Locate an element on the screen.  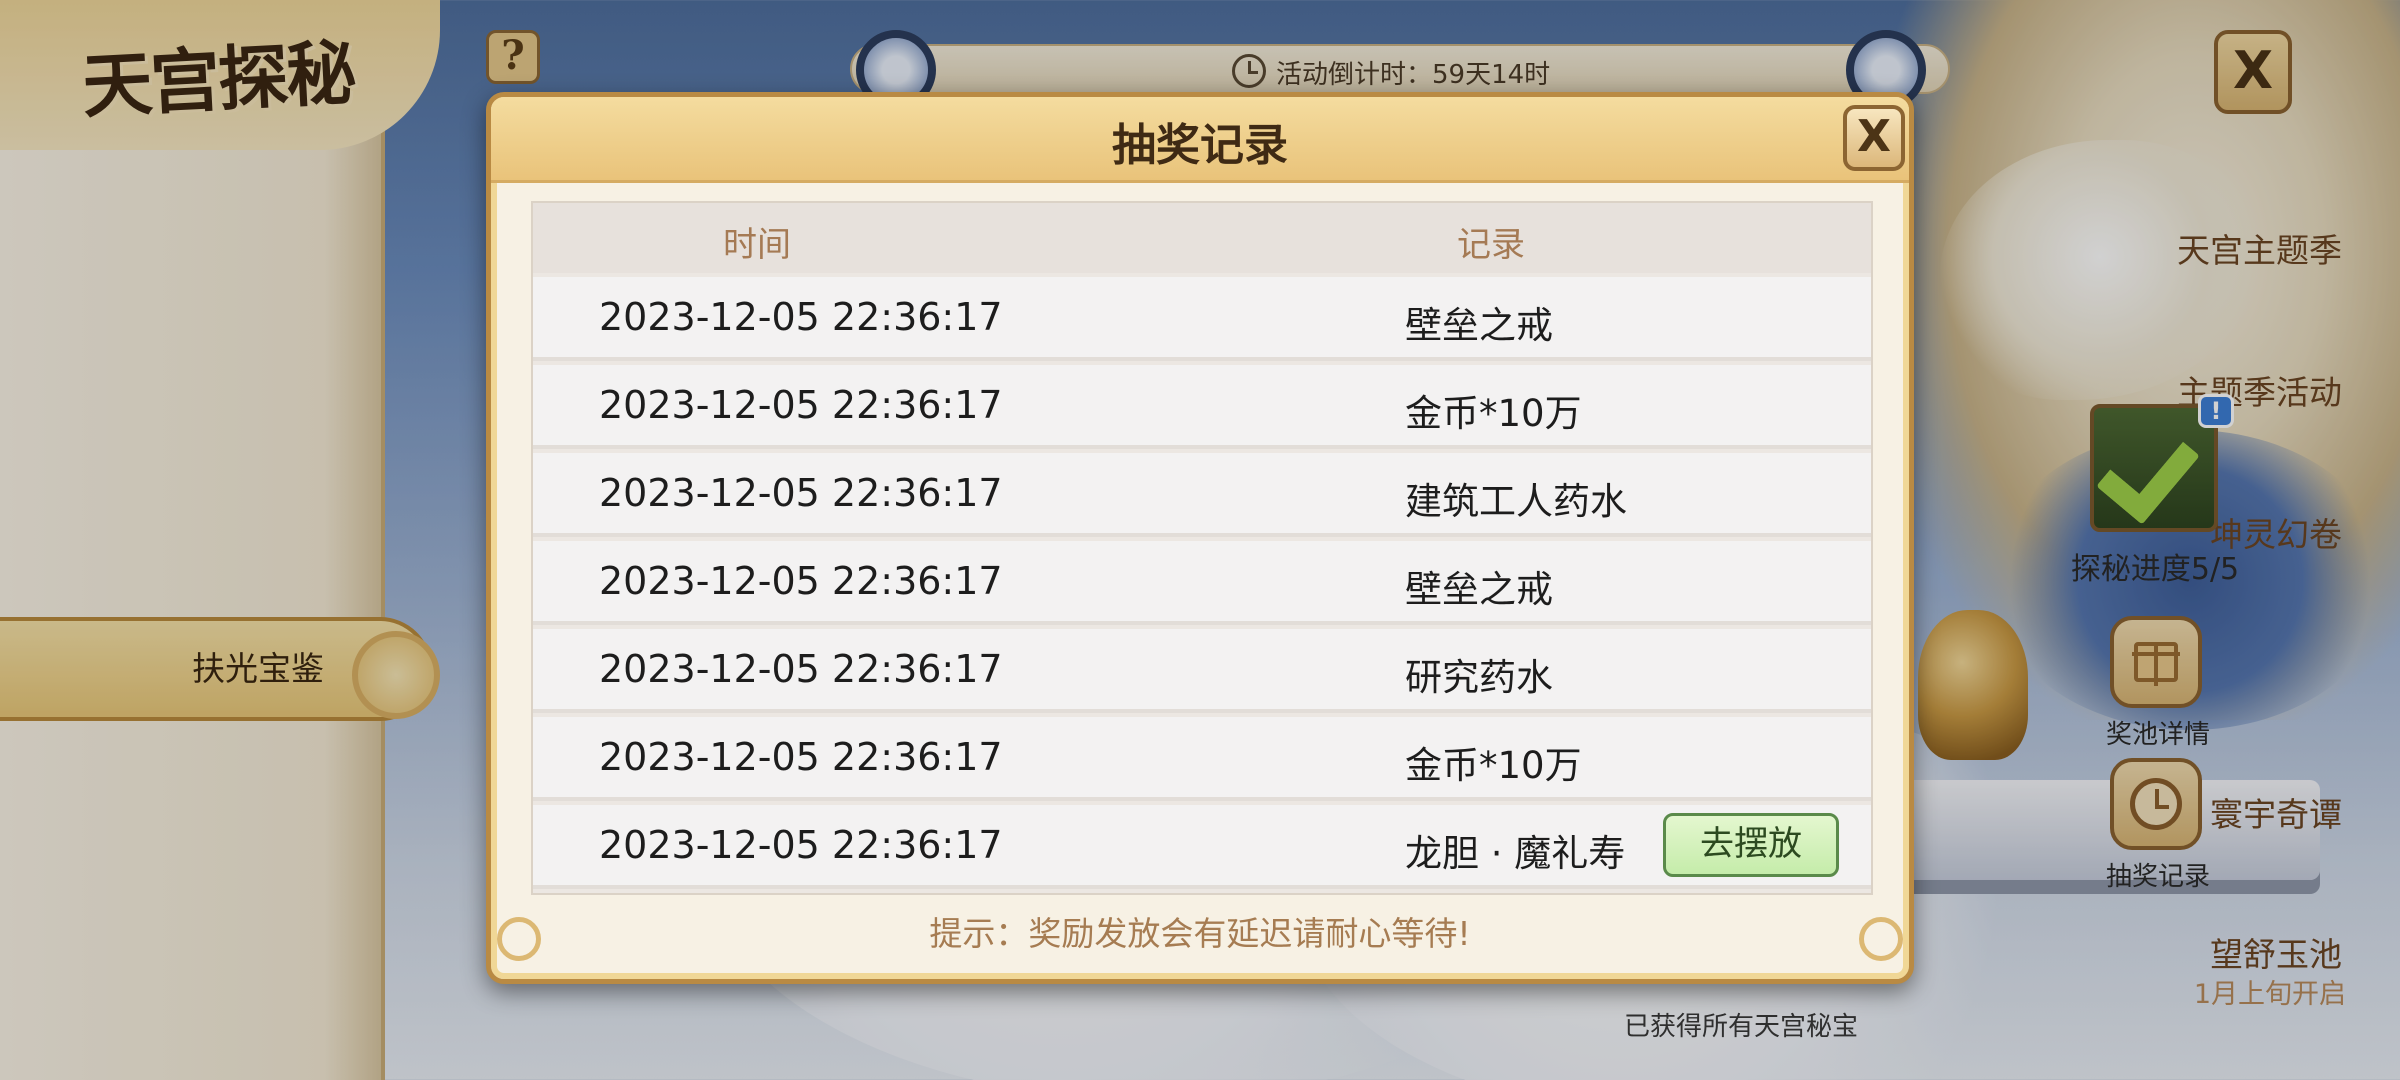
dialog-title: 抽奖记录 is located at coordinates (1200, 145).